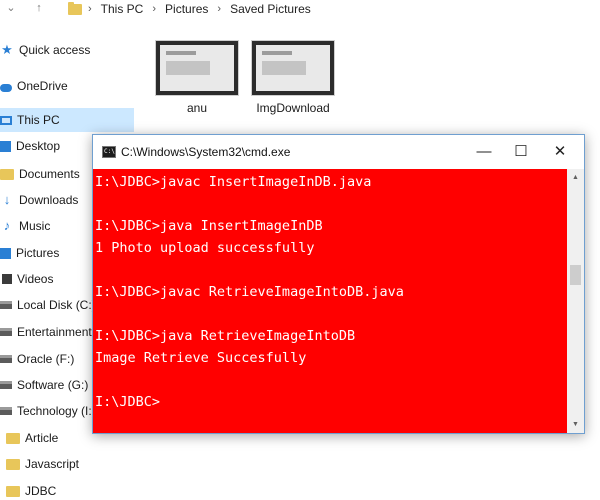 This screenshot has height=500, width=600. What do you see at coordinates (249, 292) in the screenshot?
I see `console-line: I:\JDBC>javac RetrieveImageIntoDB.java` at bounding box center [249, 292].